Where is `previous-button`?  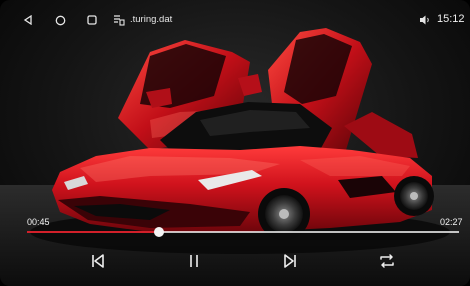 previous-button is located at coordinates (98, 261).